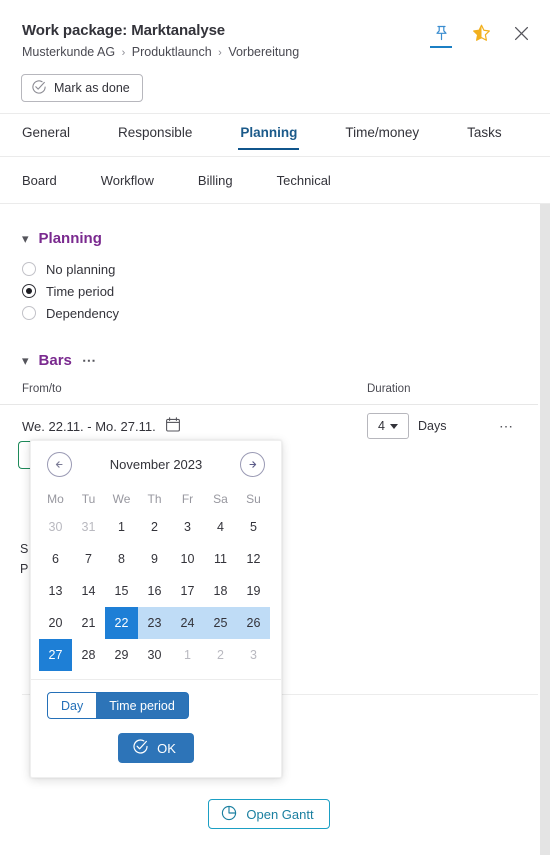 The height and width of the screenshot is (855, 550). I want to click on from-to-value-wrap: We. 22.11. - Mo. 27.11., so click(194, 426).